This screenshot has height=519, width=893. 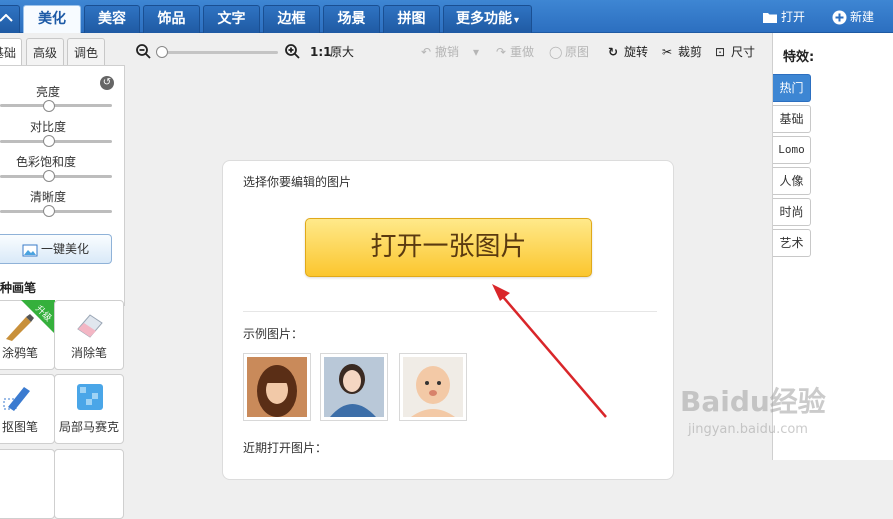 What do you see at coordinates (45, 162) in the screenshot?
I see `saturation-label: 色彩饱和度` at bounding box center [45, 162].